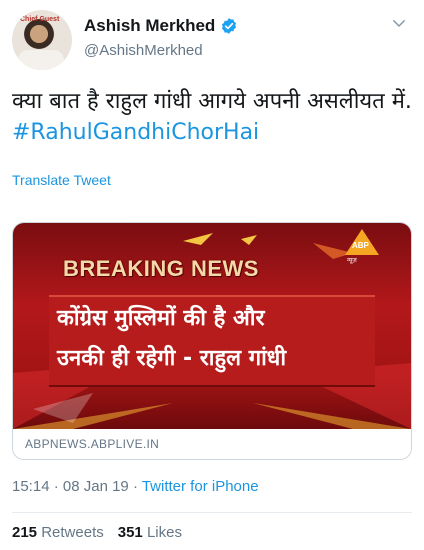 Image resolution: width=424 pixels, height=550 pixels. I want to click on hashtag-link: #RahulGandhiChorHai, so click(135, 132).